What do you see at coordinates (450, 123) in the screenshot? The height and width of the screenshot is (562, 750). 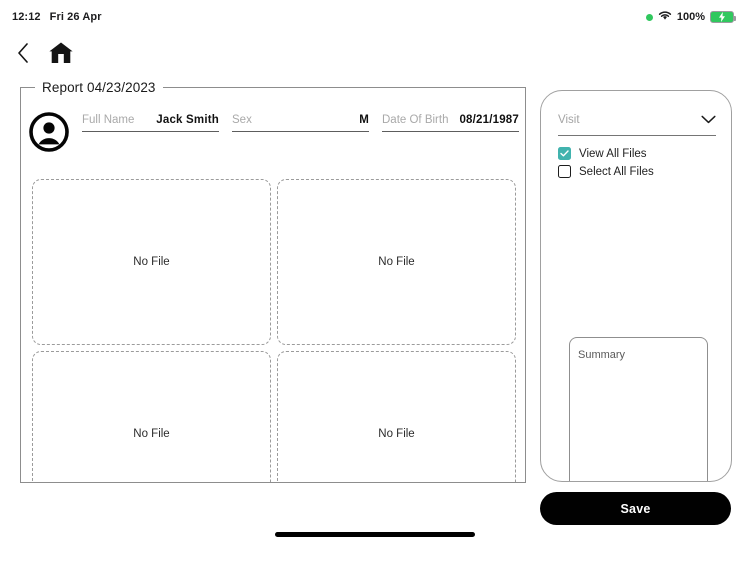 I see `date-of-birth-field: Date Of Birth 08/21/1987` at bounding box center [450, 123].